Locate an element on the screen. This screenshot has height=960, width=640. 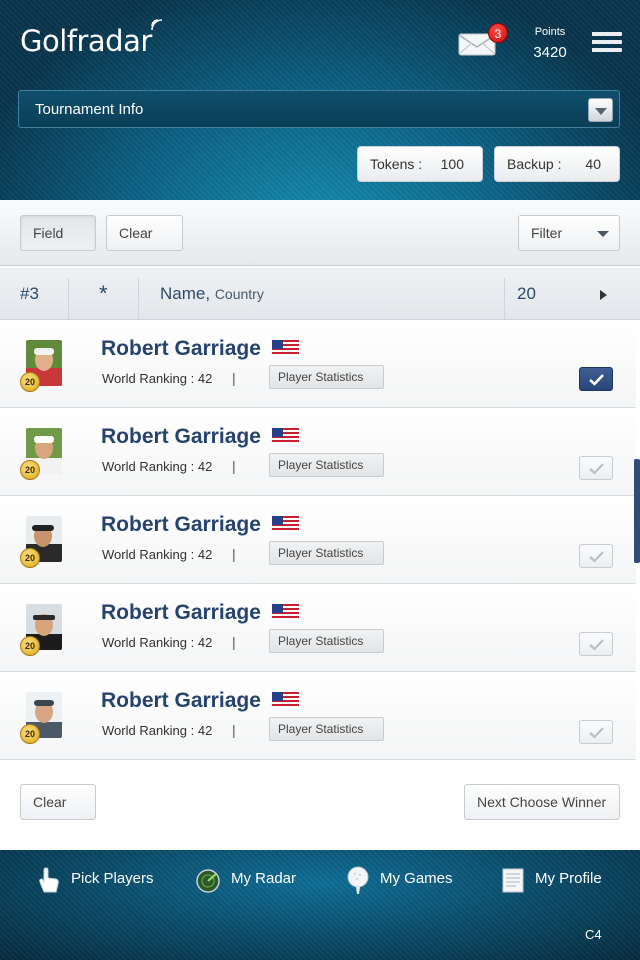
country-header-label: Country is located at coordinates (239, 294).